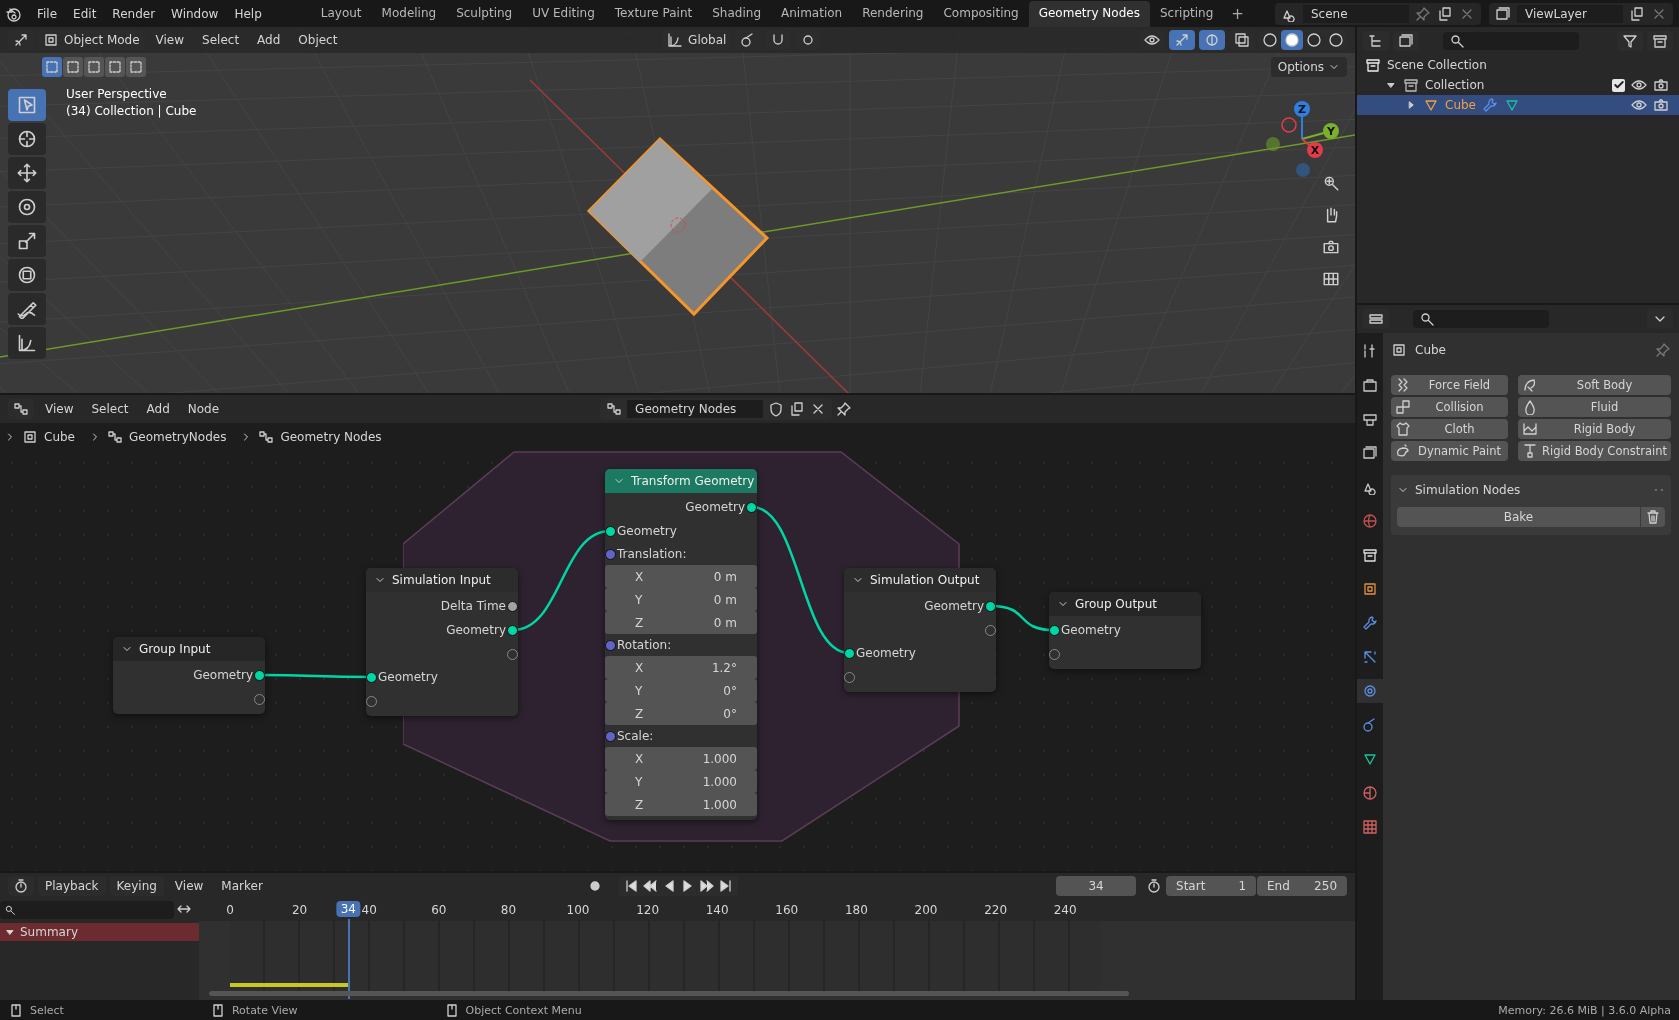  What do you see at coordinates (131, 111) in the screenshot?
I see `viewport-info-text: (34) Collection | Cube` at bounding box center [131, 111].